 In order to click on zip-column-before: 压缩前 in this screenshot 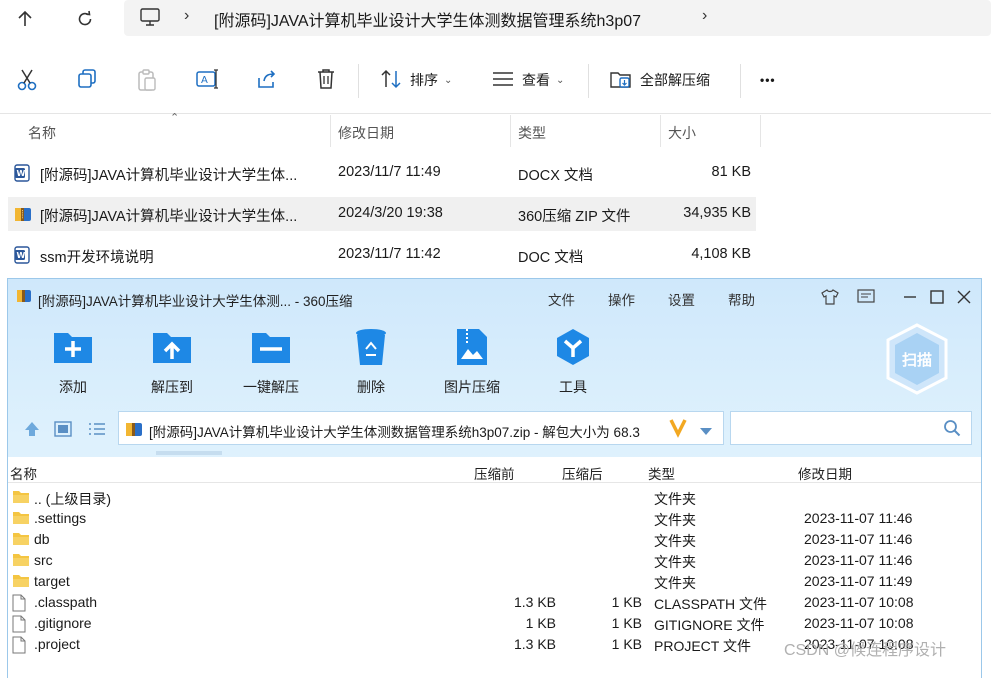, I will do `click(494, 473)`.